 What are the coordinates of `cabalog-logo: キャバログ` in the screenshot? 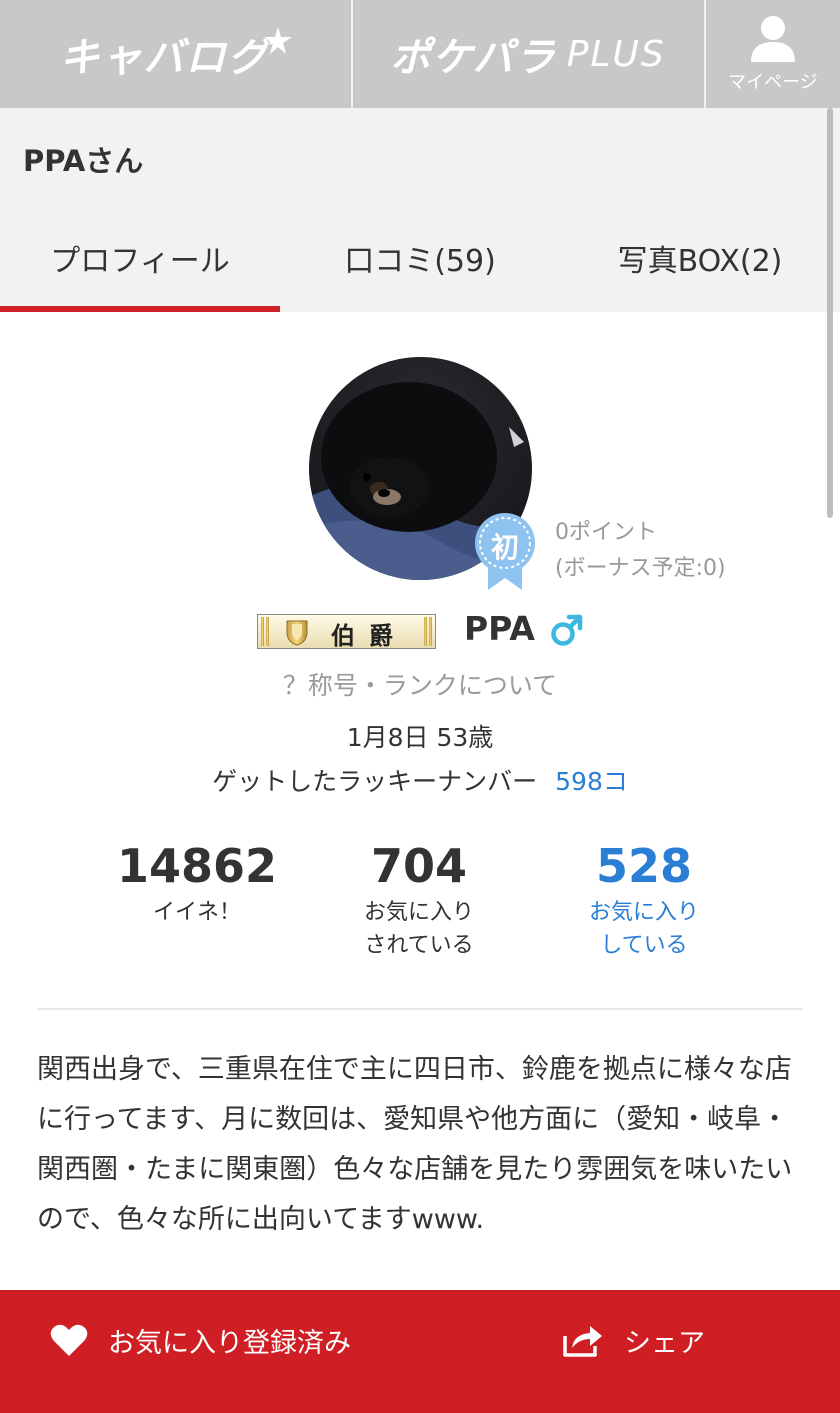 It's located at (164, 58).